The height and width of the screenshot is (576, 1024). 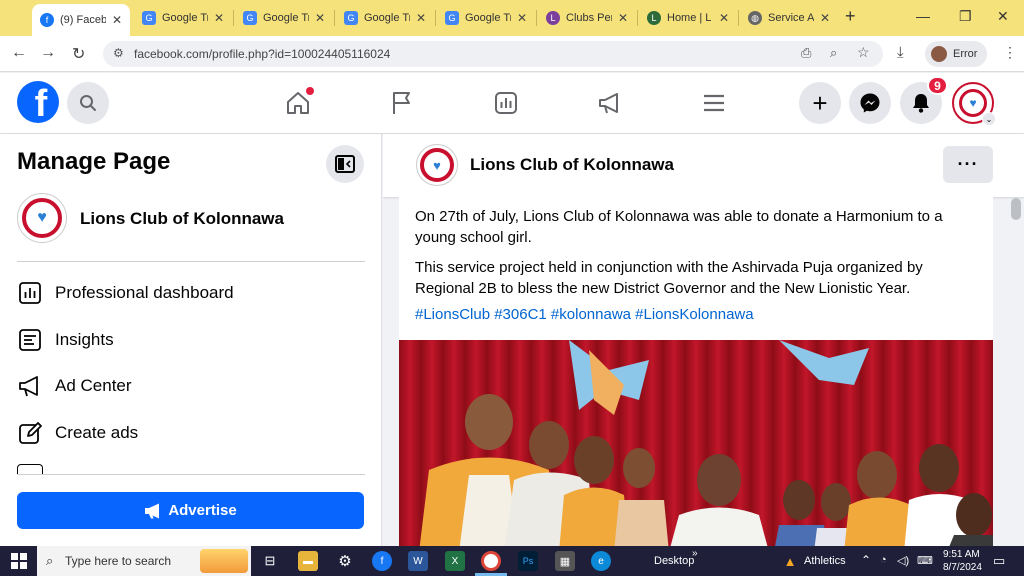 What do you see at coordinates (310, 91) in the screenshot?
I see `unread-dot` at bounding box center [310, 91].